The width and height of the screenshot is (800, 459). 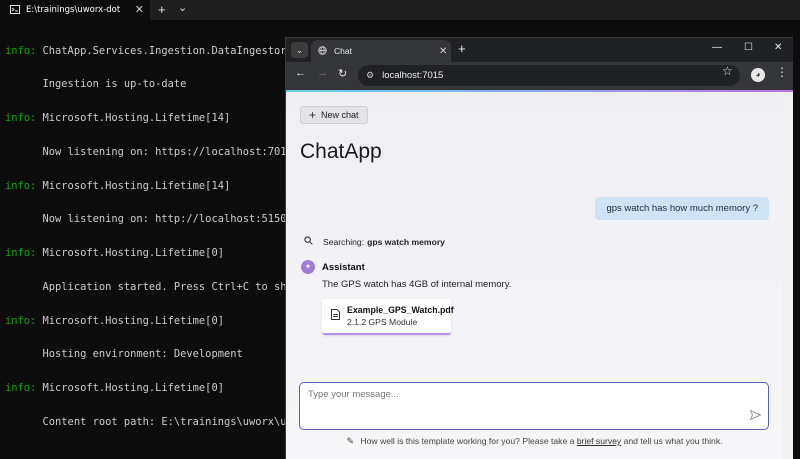 I want to click on terminal-line: Ingestion is up-to-date, so click(x=96, y=84).